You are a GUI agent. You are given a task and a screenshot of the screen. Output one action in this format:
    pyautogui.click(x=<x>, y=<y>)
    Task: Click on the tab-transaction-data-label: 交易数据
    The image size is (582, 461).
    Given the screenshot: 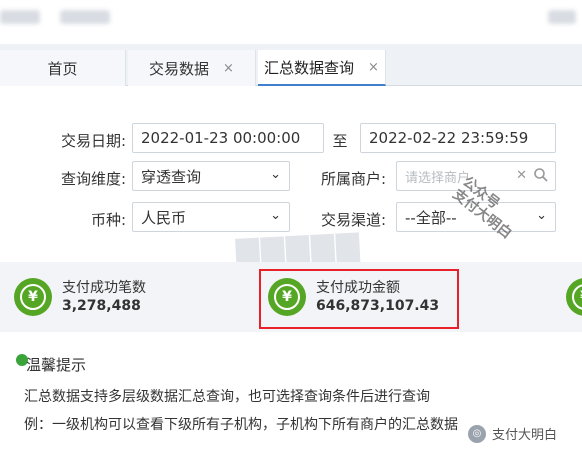 What is the action you would take?
    pyautogui.click(x=179, y=68)
    